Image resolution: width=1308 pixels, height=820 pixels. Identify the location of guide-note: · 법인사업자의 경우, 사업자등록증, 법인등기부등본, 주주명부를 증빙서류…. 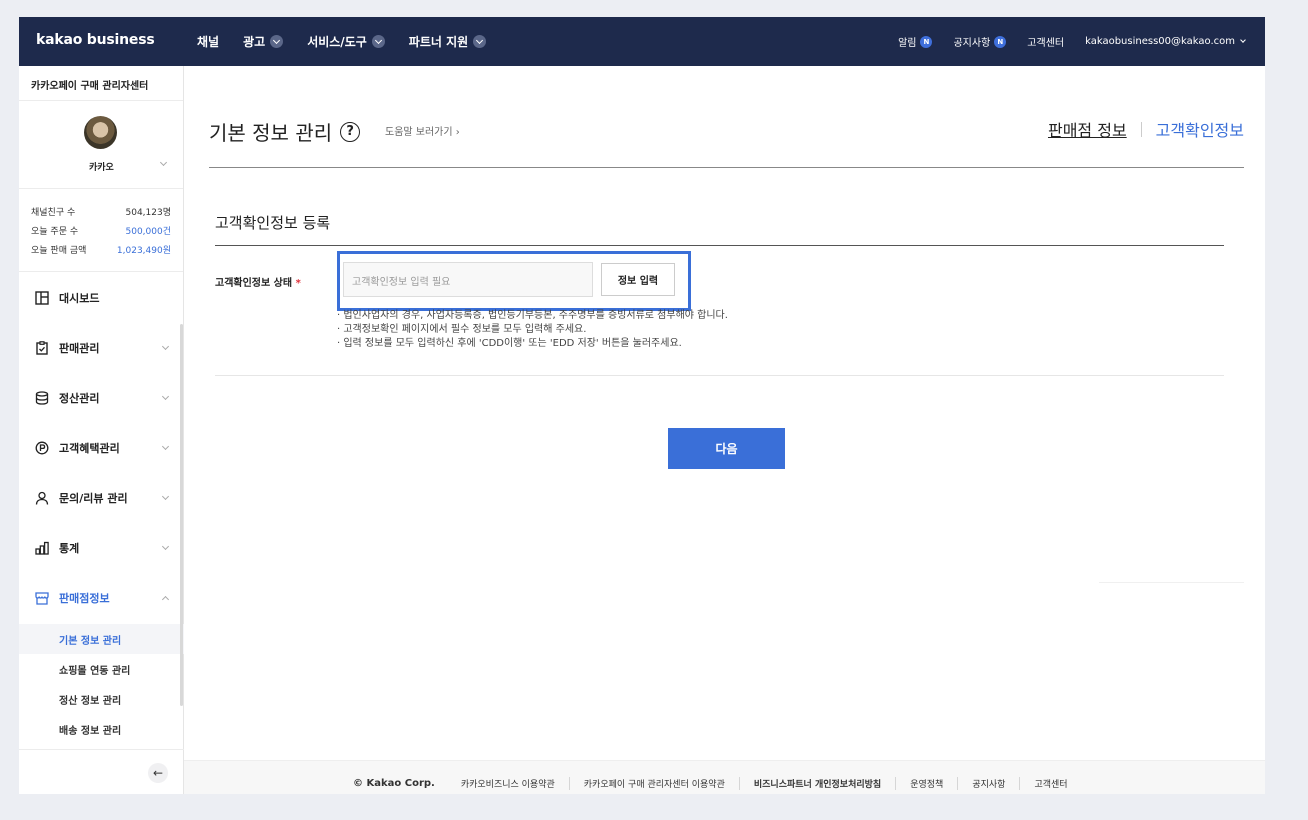
(532, 315).